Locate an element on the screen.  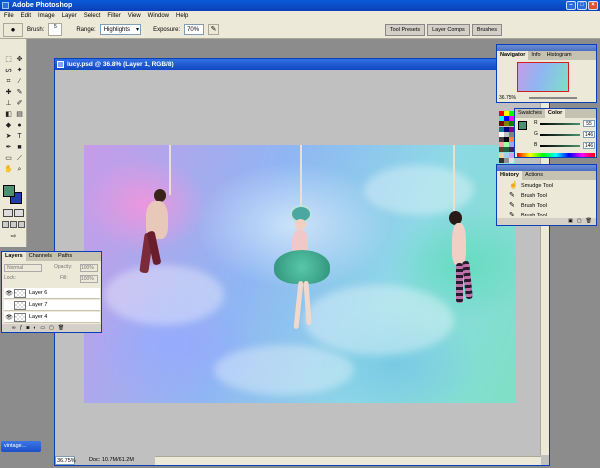
notes-tool-icon: ▭ is located at coordinates (8, 158).